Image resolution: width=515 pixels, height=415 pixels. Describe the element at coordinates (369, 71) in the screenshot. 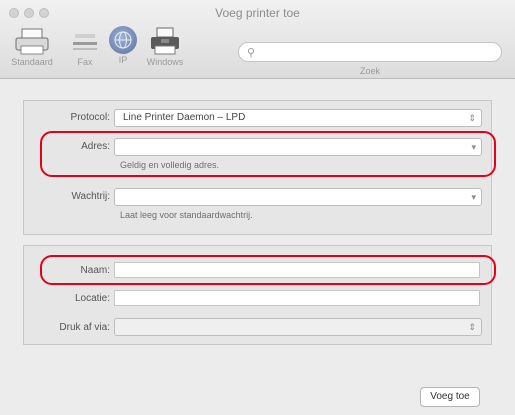

I see `search-label: Zoek` at that location.